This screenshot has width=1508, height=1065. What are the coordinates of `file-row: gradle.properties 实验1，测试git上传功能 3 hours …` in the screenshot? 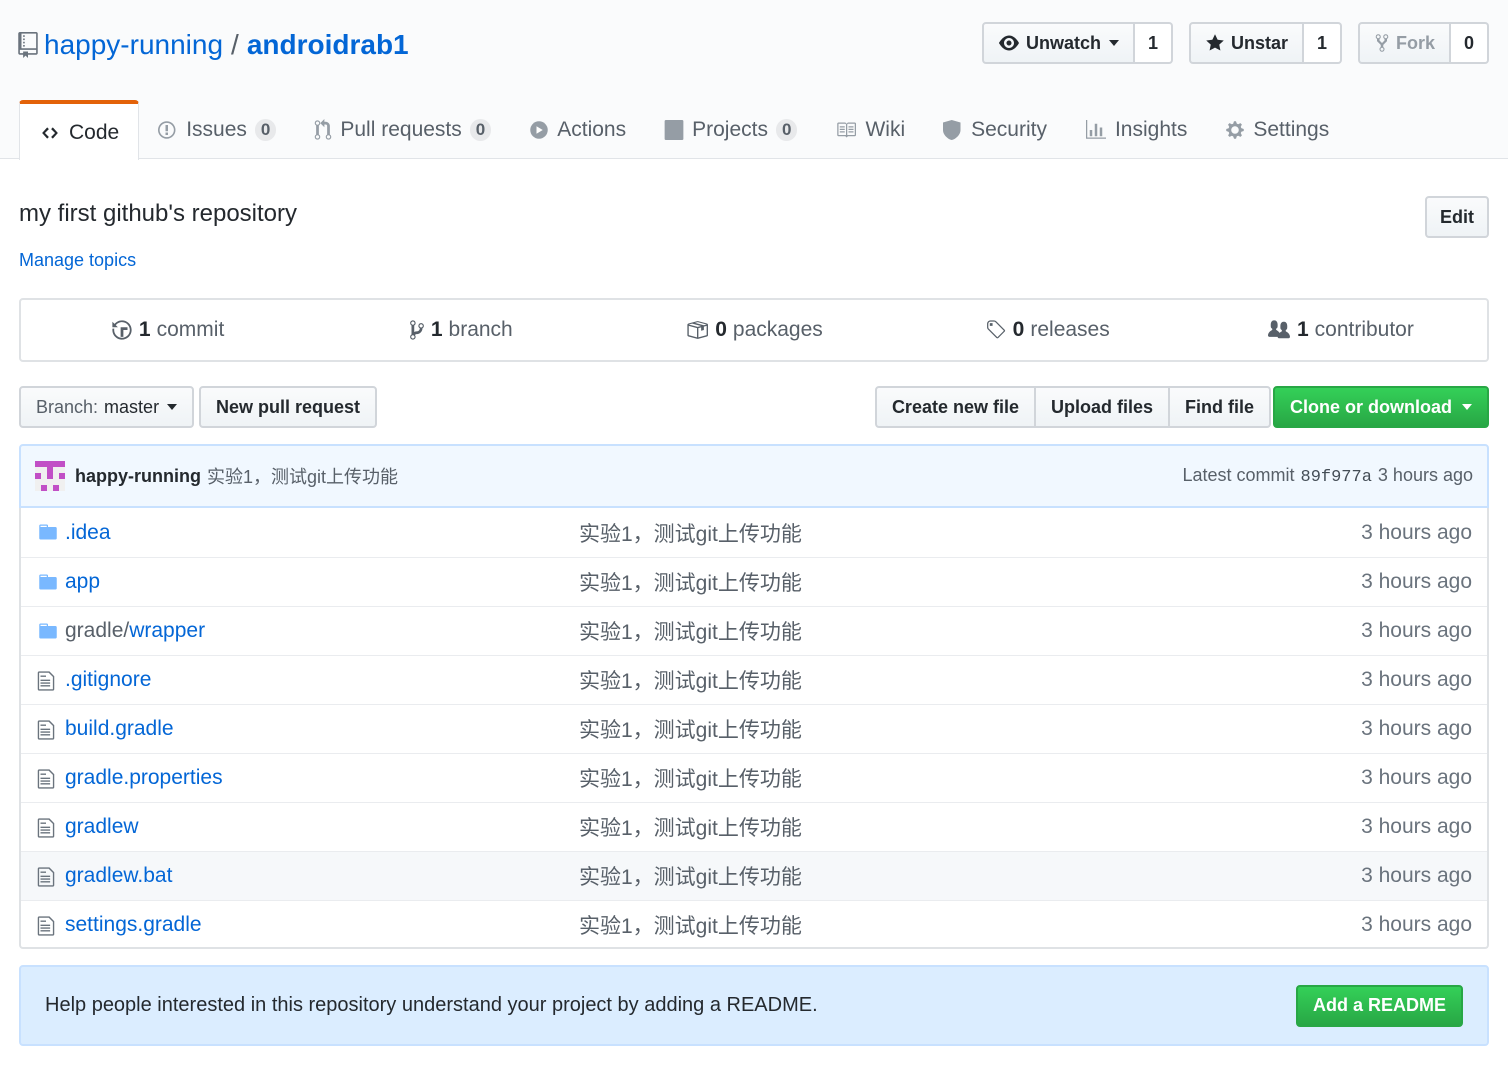 It's located at (754, 777).